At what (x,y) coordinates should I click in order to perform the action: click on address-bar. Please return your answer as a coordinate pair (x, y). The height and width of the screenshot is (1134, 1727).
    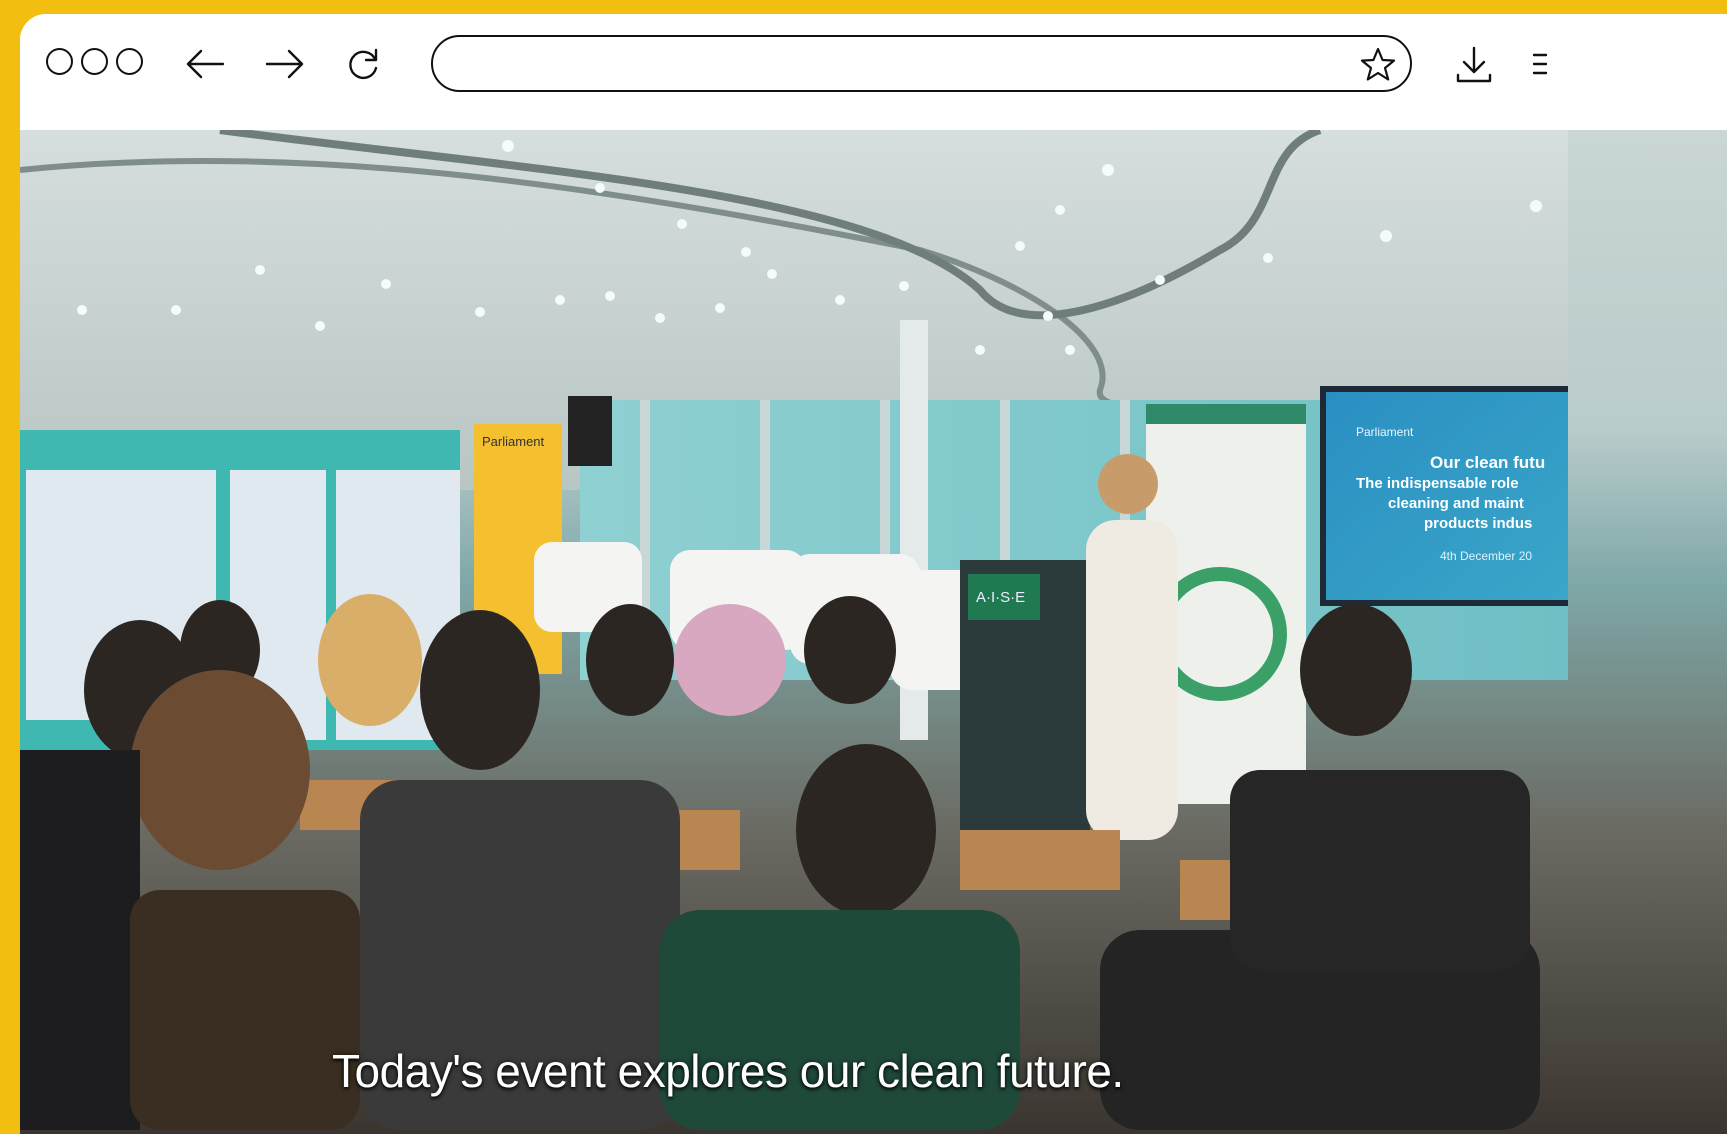
    Looking at the image, I should click on (921, 63).